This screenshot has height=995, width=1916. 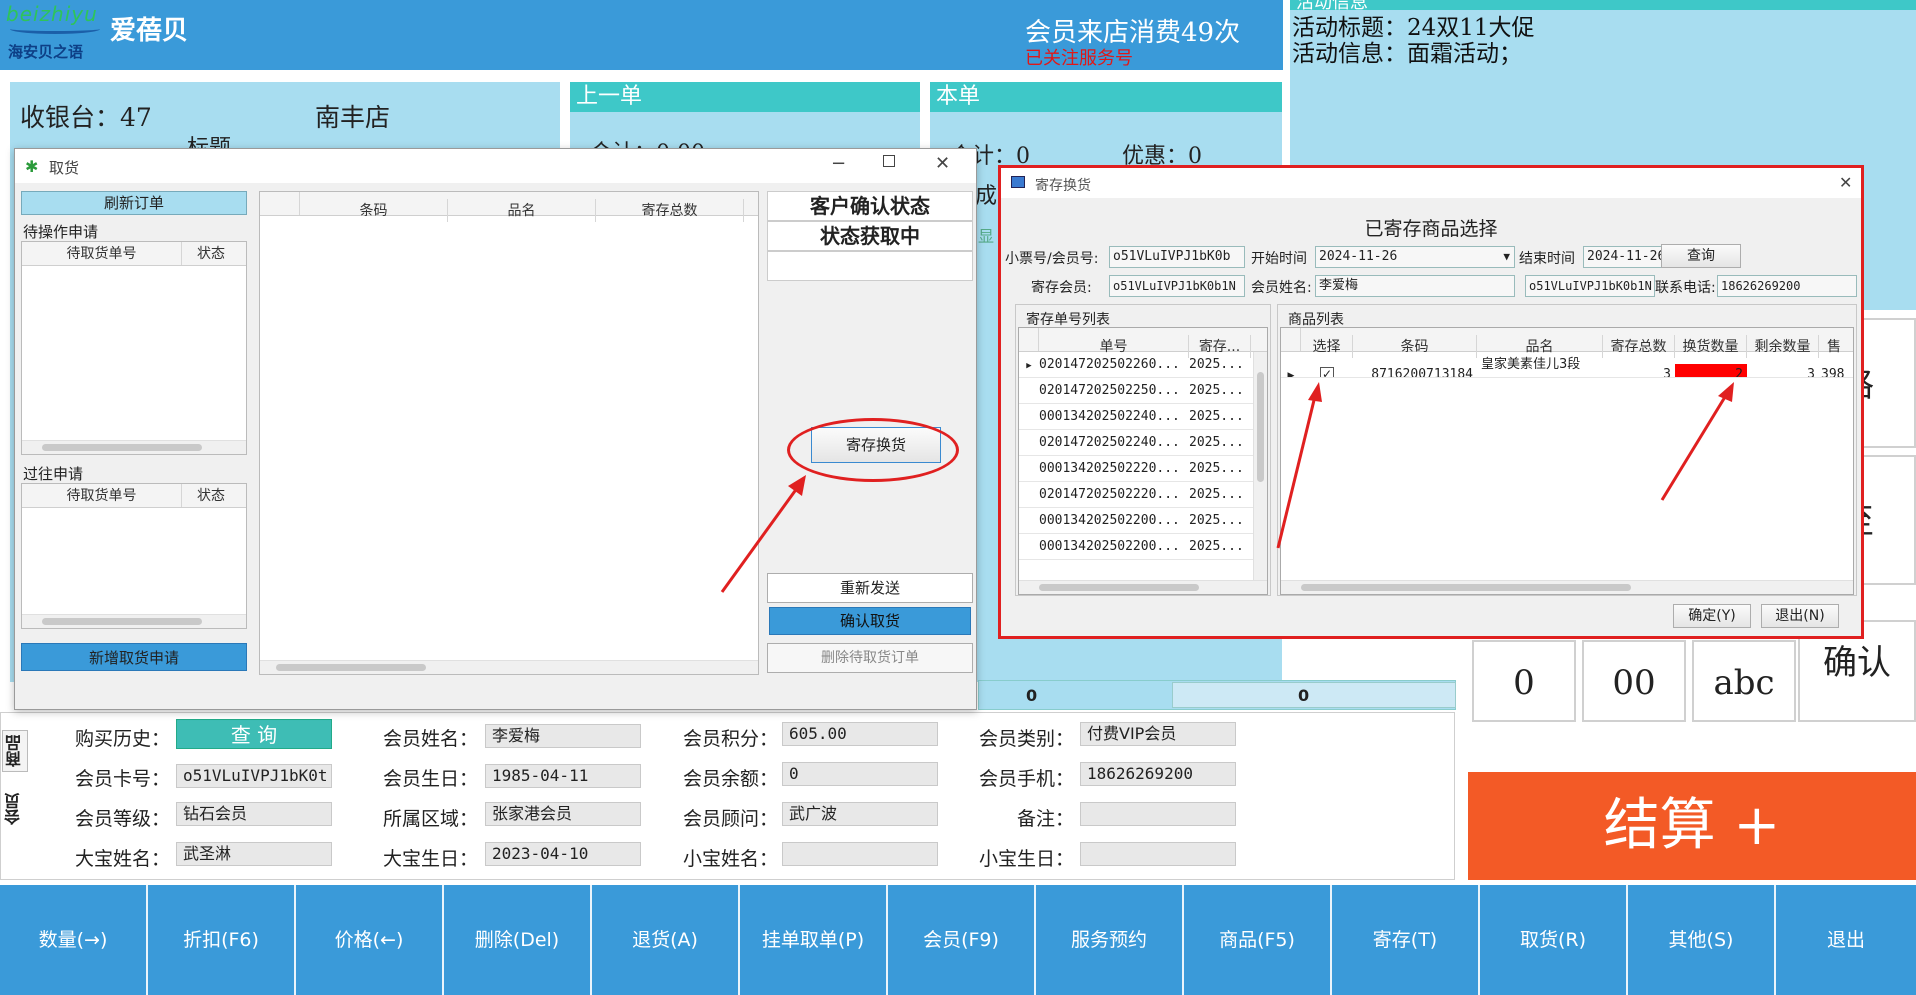 What do you see at coordinates (254, 776) in the screenshot?
I see `member-card-value: o51VLuIVPJ1bK0t` at bounding box center [254, 776].